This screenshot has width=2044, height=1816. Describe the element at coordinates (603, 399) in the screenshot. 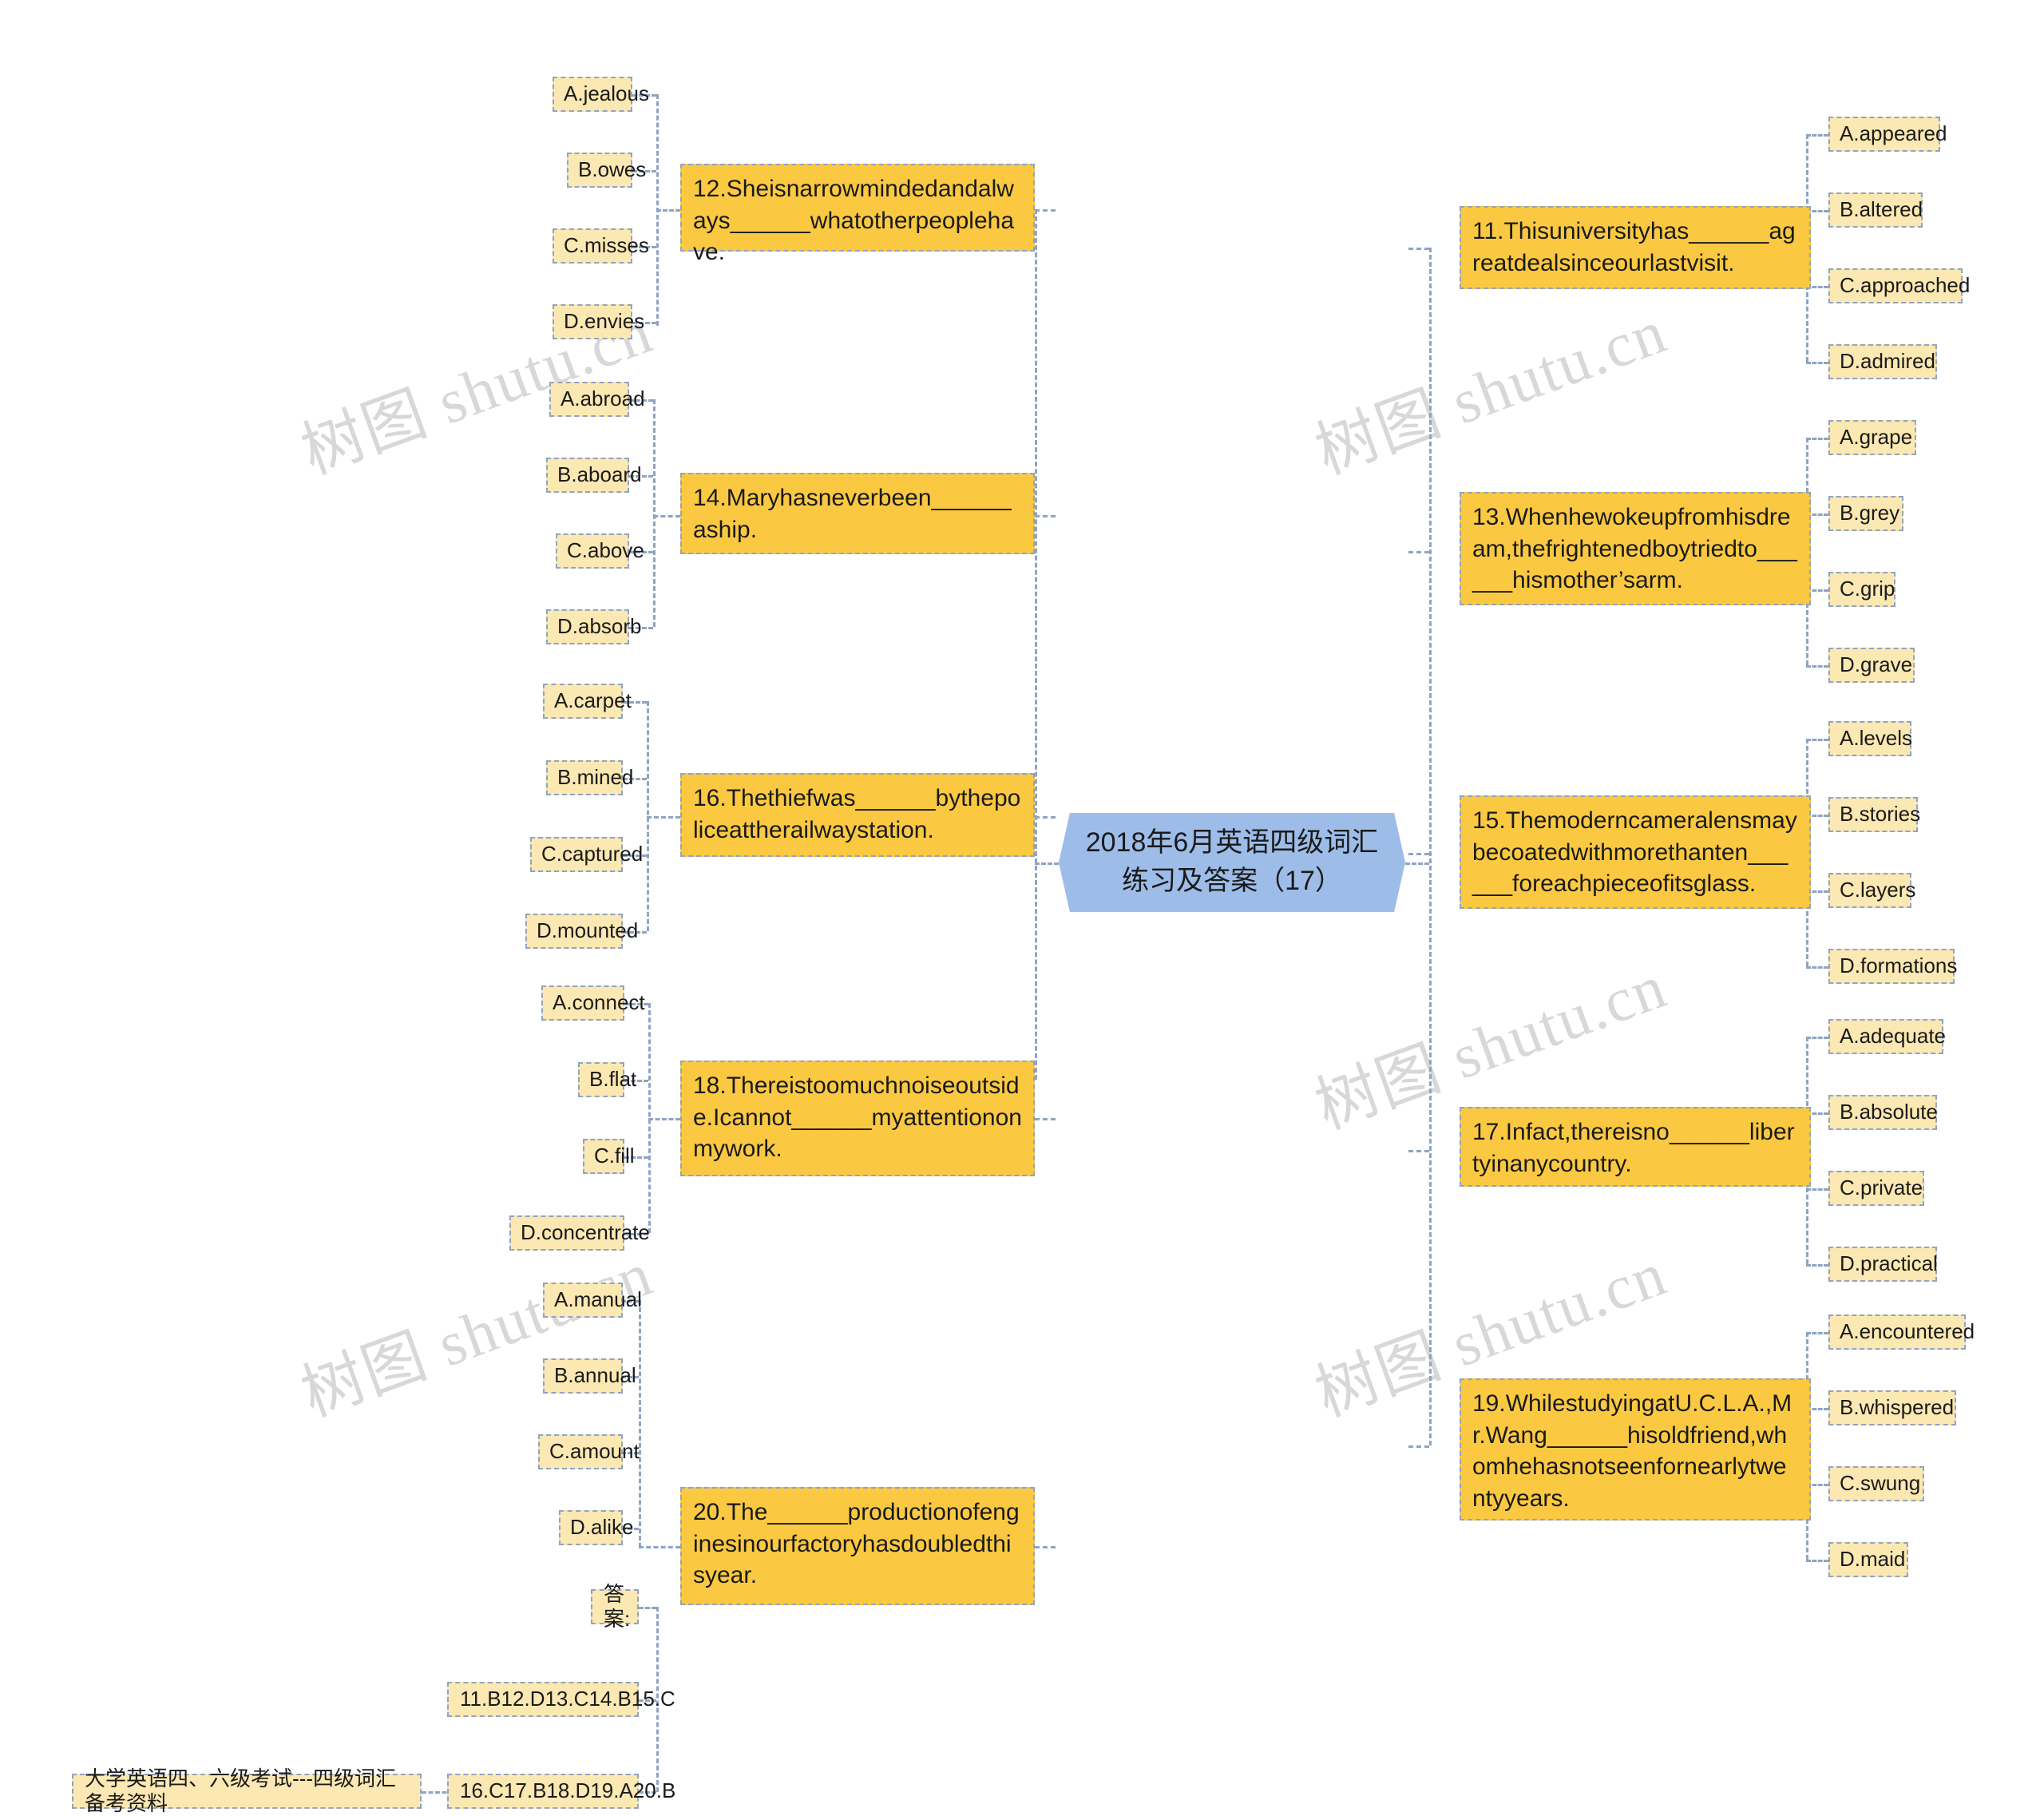

I see `option-label: A.abroad` at that location.